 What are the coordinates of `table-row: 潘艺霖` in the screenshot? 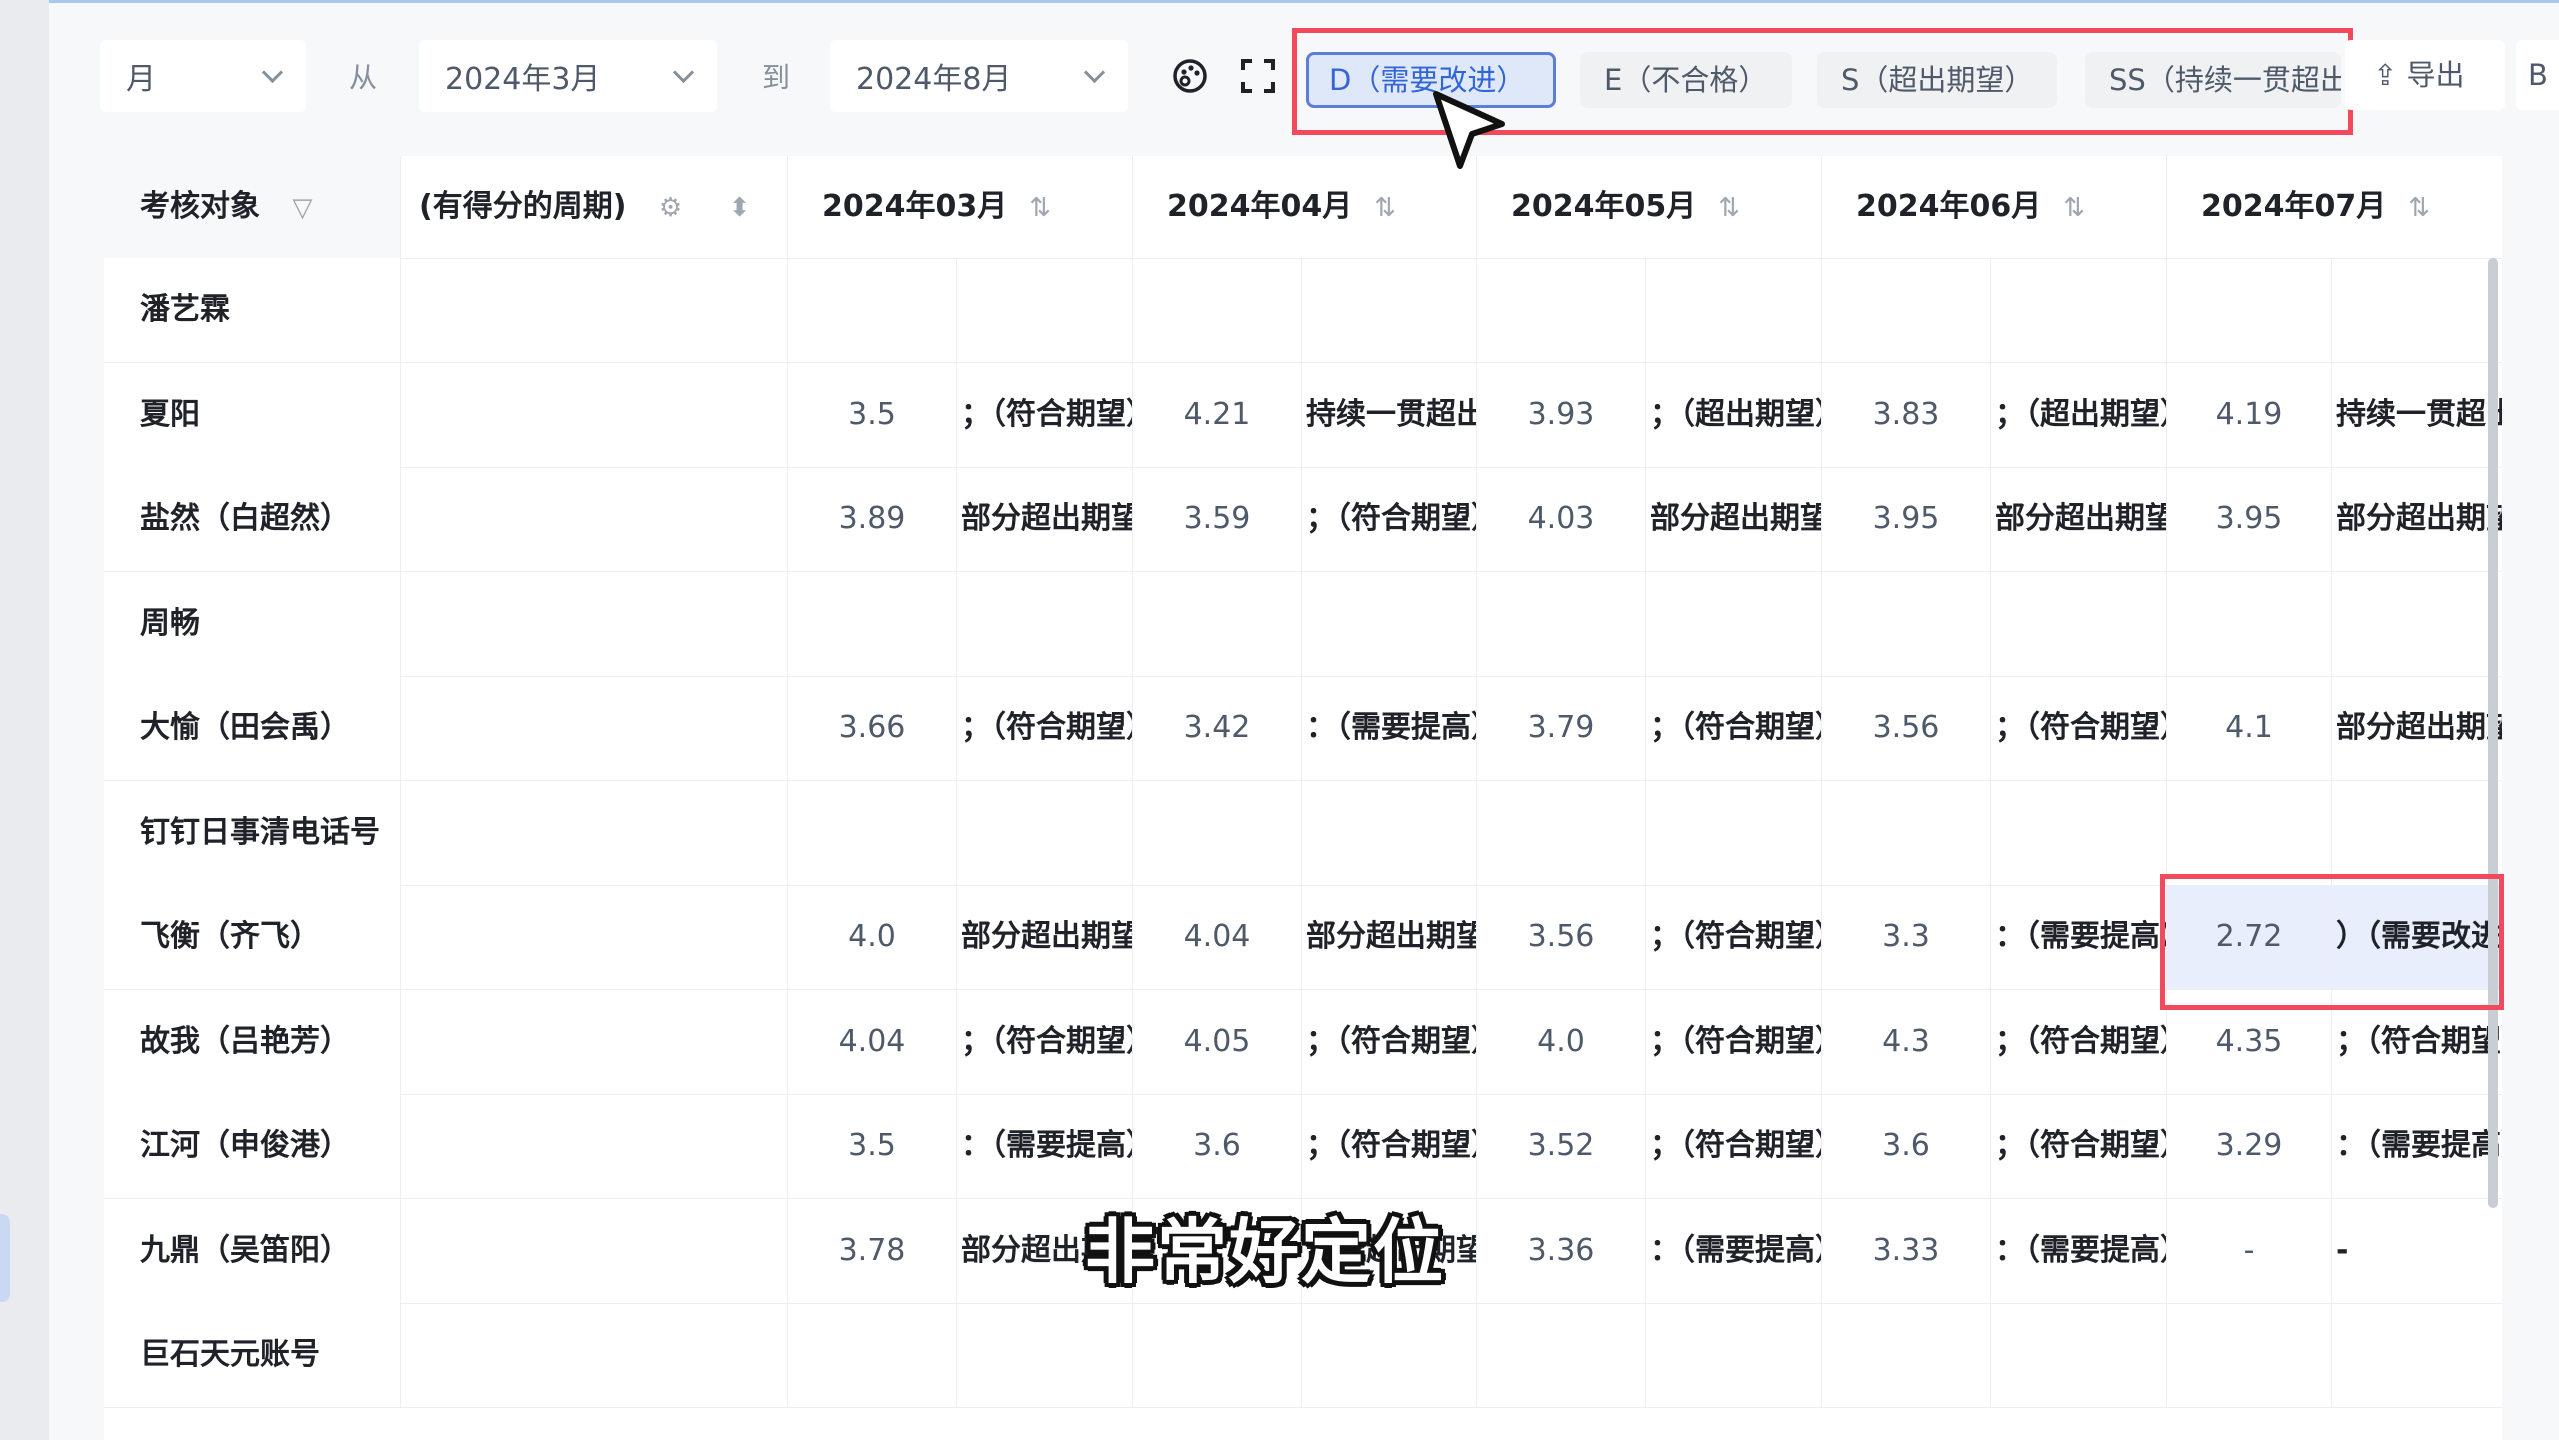 It's located at (1303, 310).